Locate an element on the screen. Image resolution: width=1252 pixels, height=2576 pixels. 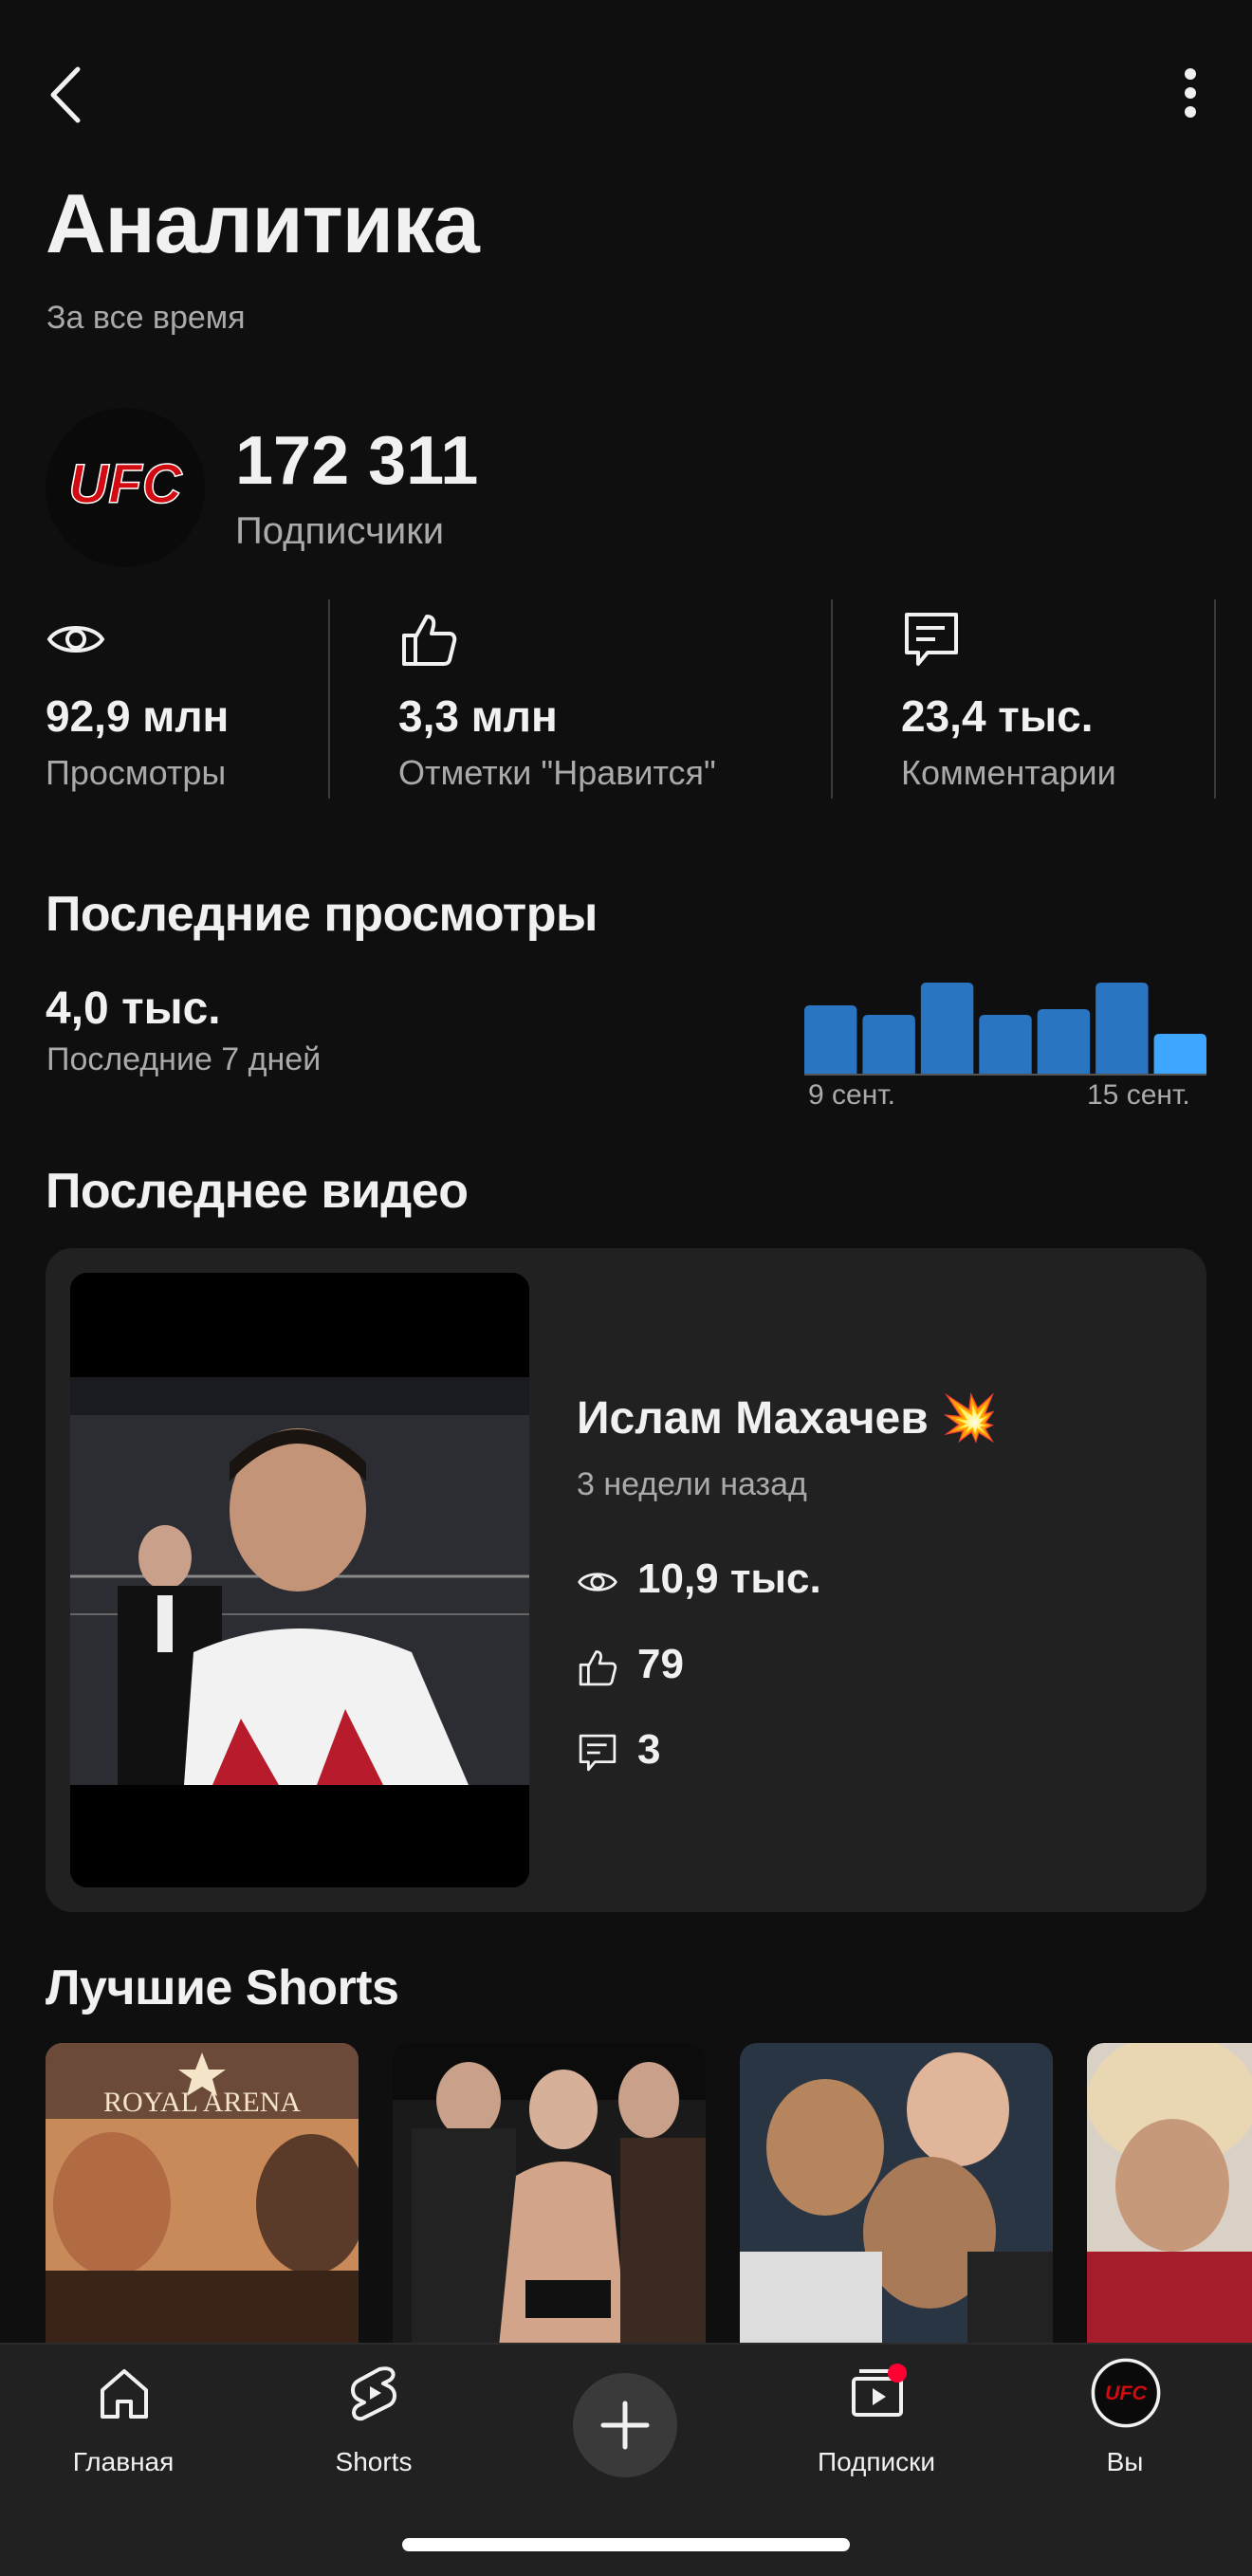
stat-comments: 23,4 тыс. Комментарии is located at coordinates (1053, 699).